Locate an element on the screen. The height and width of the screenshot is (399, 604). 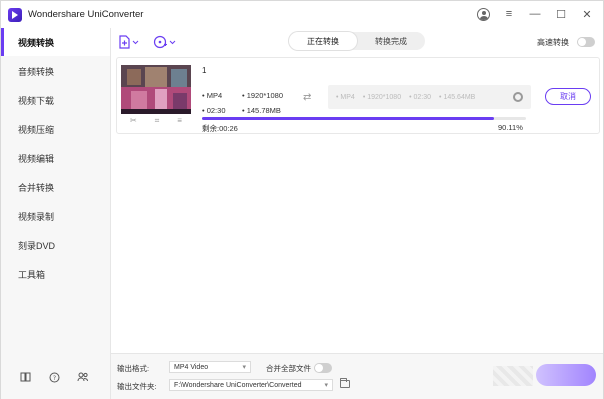
merge-all-toggle is located at coordinates (323, 368).